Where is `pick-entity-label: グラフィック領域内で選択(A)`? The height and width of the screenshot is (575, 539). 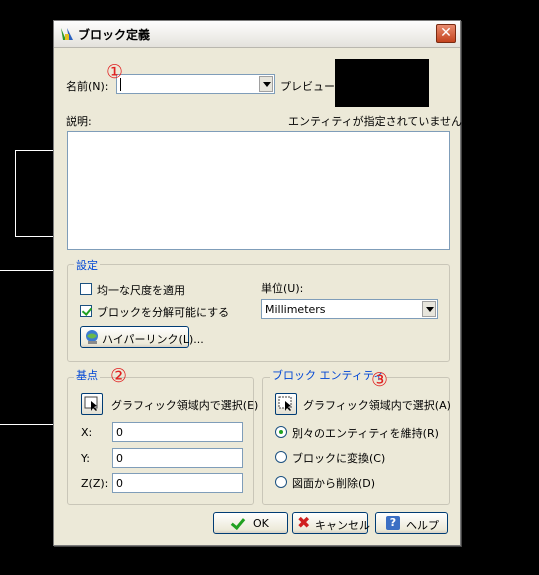
pick-entity-label: グラフィック領域内で選択(A) is located at coordinates (377, 405).